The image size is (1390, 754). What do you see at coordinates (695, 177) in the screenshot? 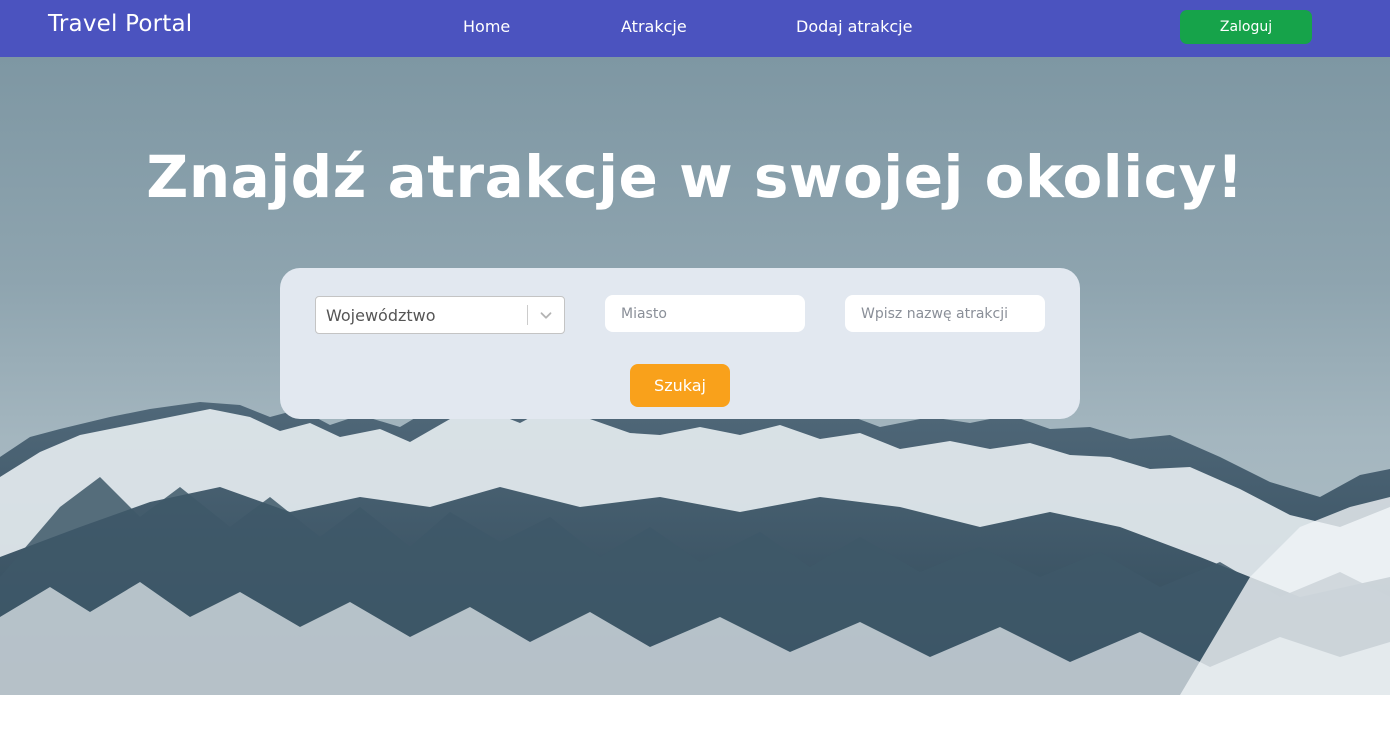
I see `hero-title: Znajdź atrakcje w swojej okolicy!` at bounding box center [695, 177].